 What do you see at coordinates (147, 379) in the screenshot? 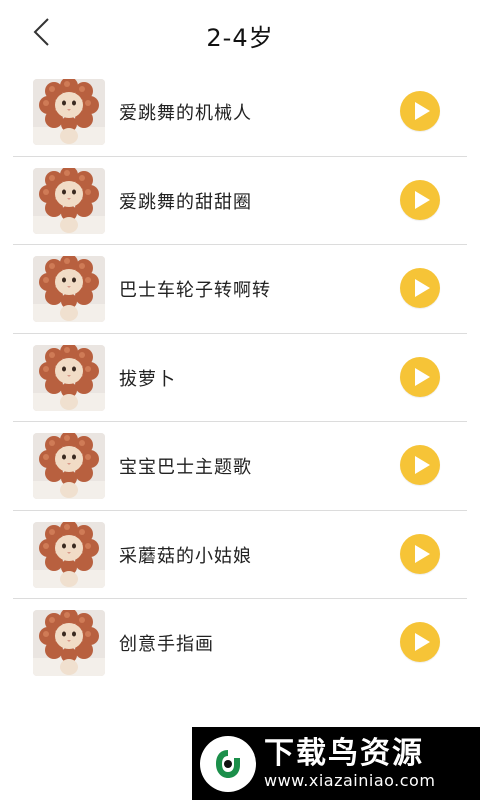
I see `song-title: 拔萝卜` at bounding box center [147, 379].